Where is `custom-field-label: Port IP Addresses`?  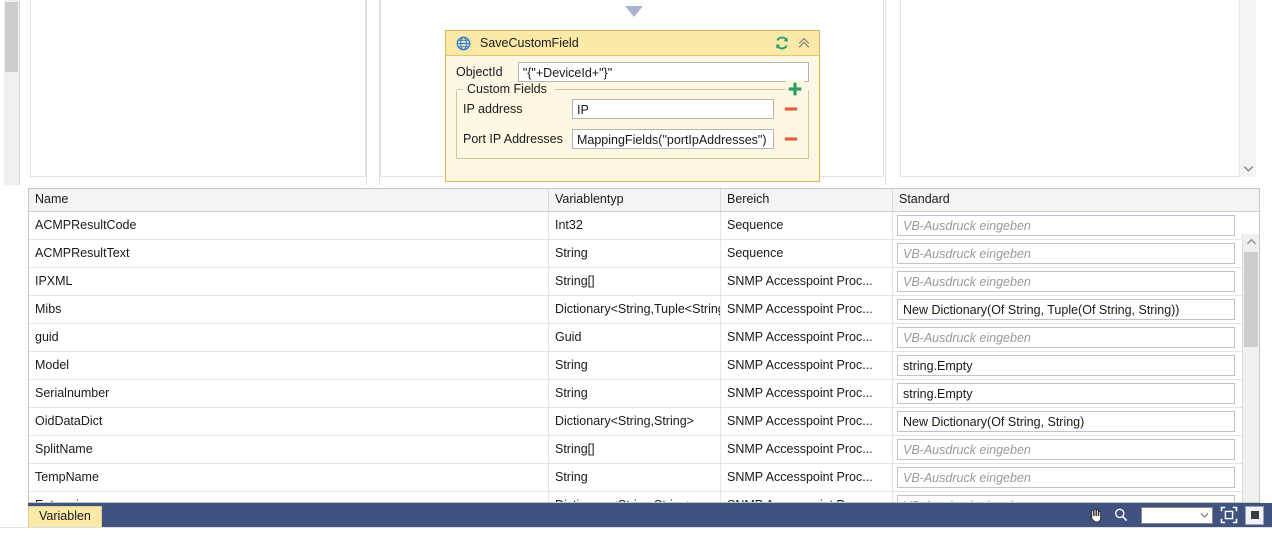 custom-field-label: Port IP Addresses is located at coordinates (513, 139).